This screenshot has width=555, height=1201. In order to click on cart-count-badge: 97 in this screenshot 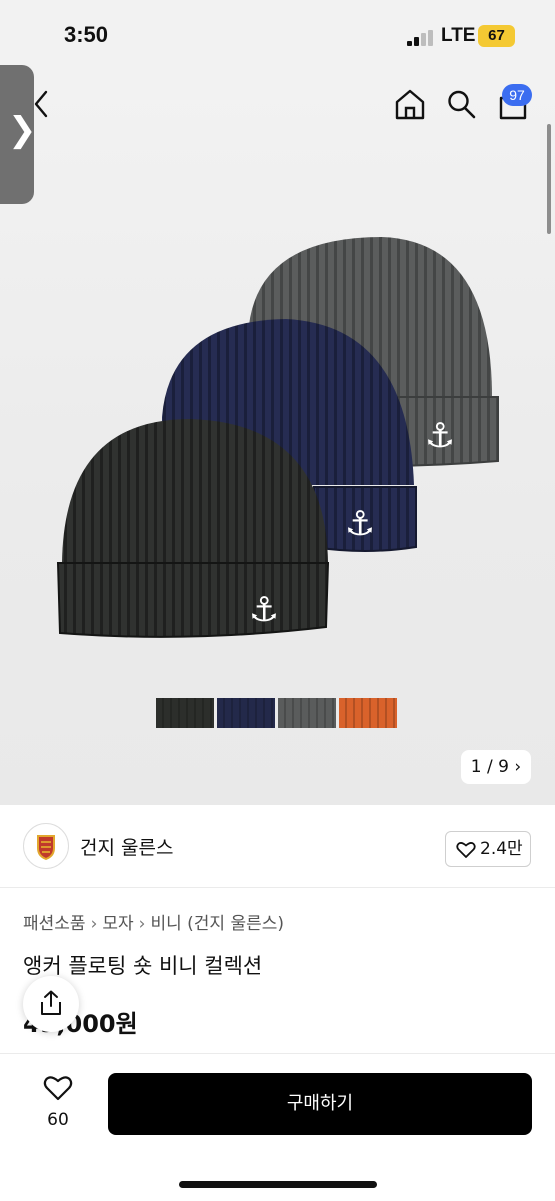, I will do `click(517, 95)`.